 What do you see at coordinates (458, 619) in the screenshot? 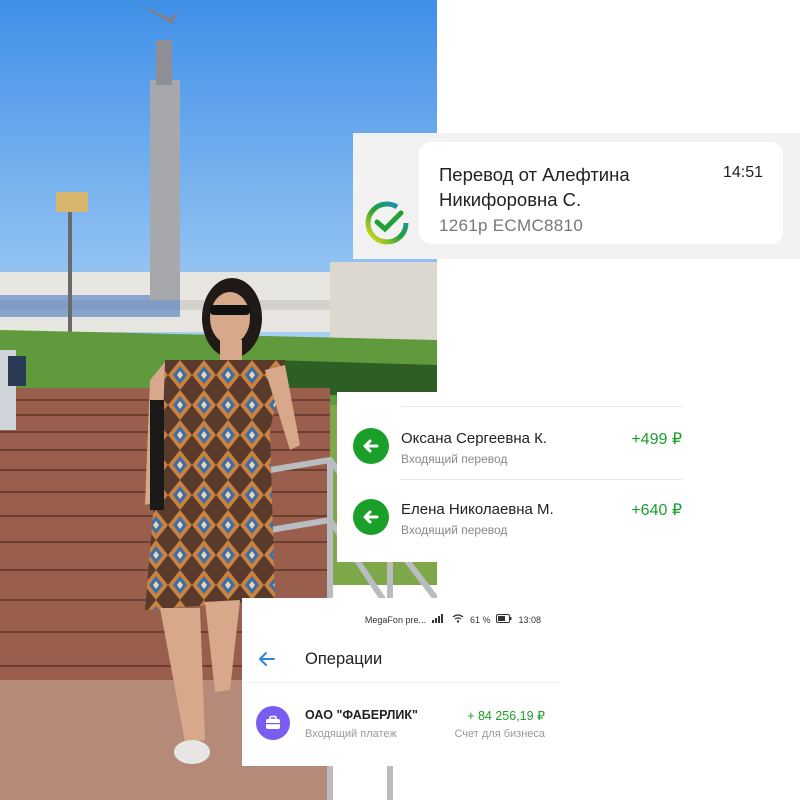
I see `wifi-icon` at bounding box center [458, 619].